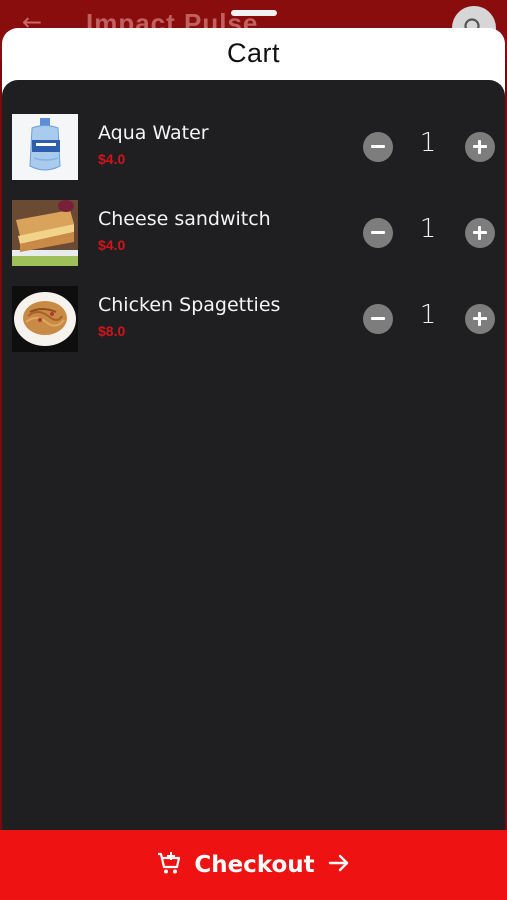 Image resolution: width=507 pixels, height=900 pixels. I want to click on checkout-button: Checkout, so click(253, 865).